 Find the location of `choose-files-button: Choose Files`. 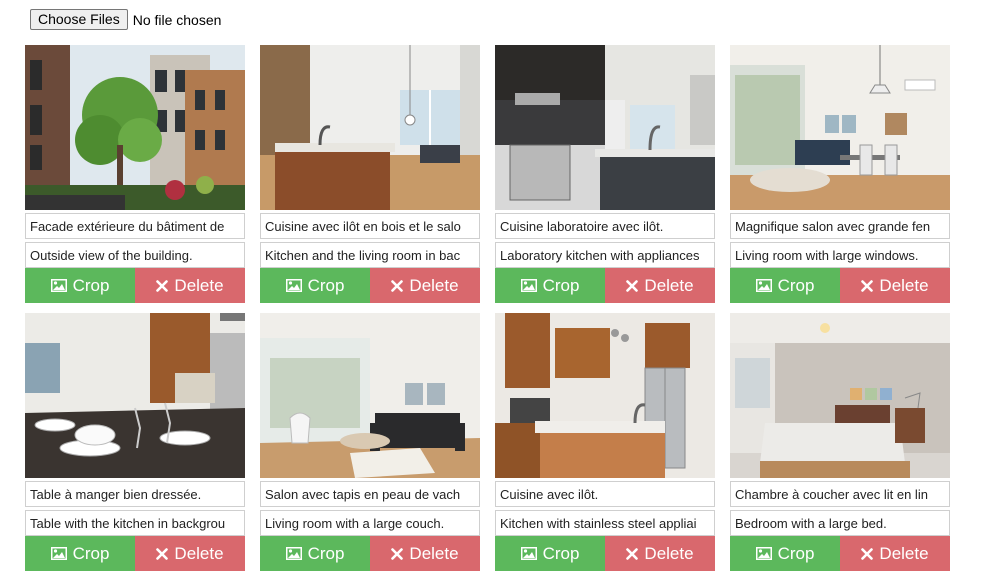

choose-files-button: Choose Files is located at coordinates (79, 19).